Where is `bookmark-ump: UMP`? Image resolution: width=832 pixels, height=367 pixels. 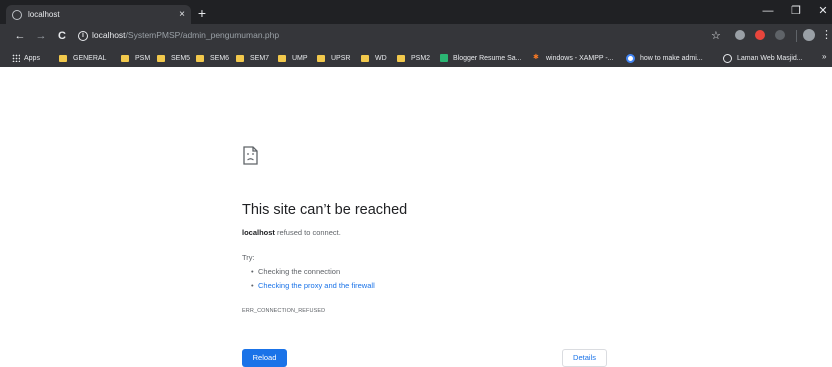
bookmark-ump: UMP is located at coordinates (293, 58).